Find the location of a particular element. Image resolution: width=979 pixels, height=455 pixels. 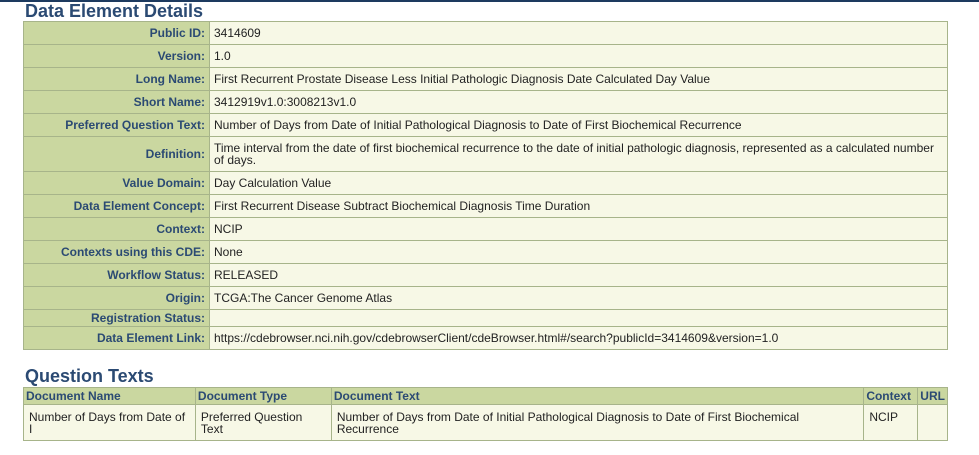

detail-label: Preferred Question Text: is located at coordinates (116, 125).